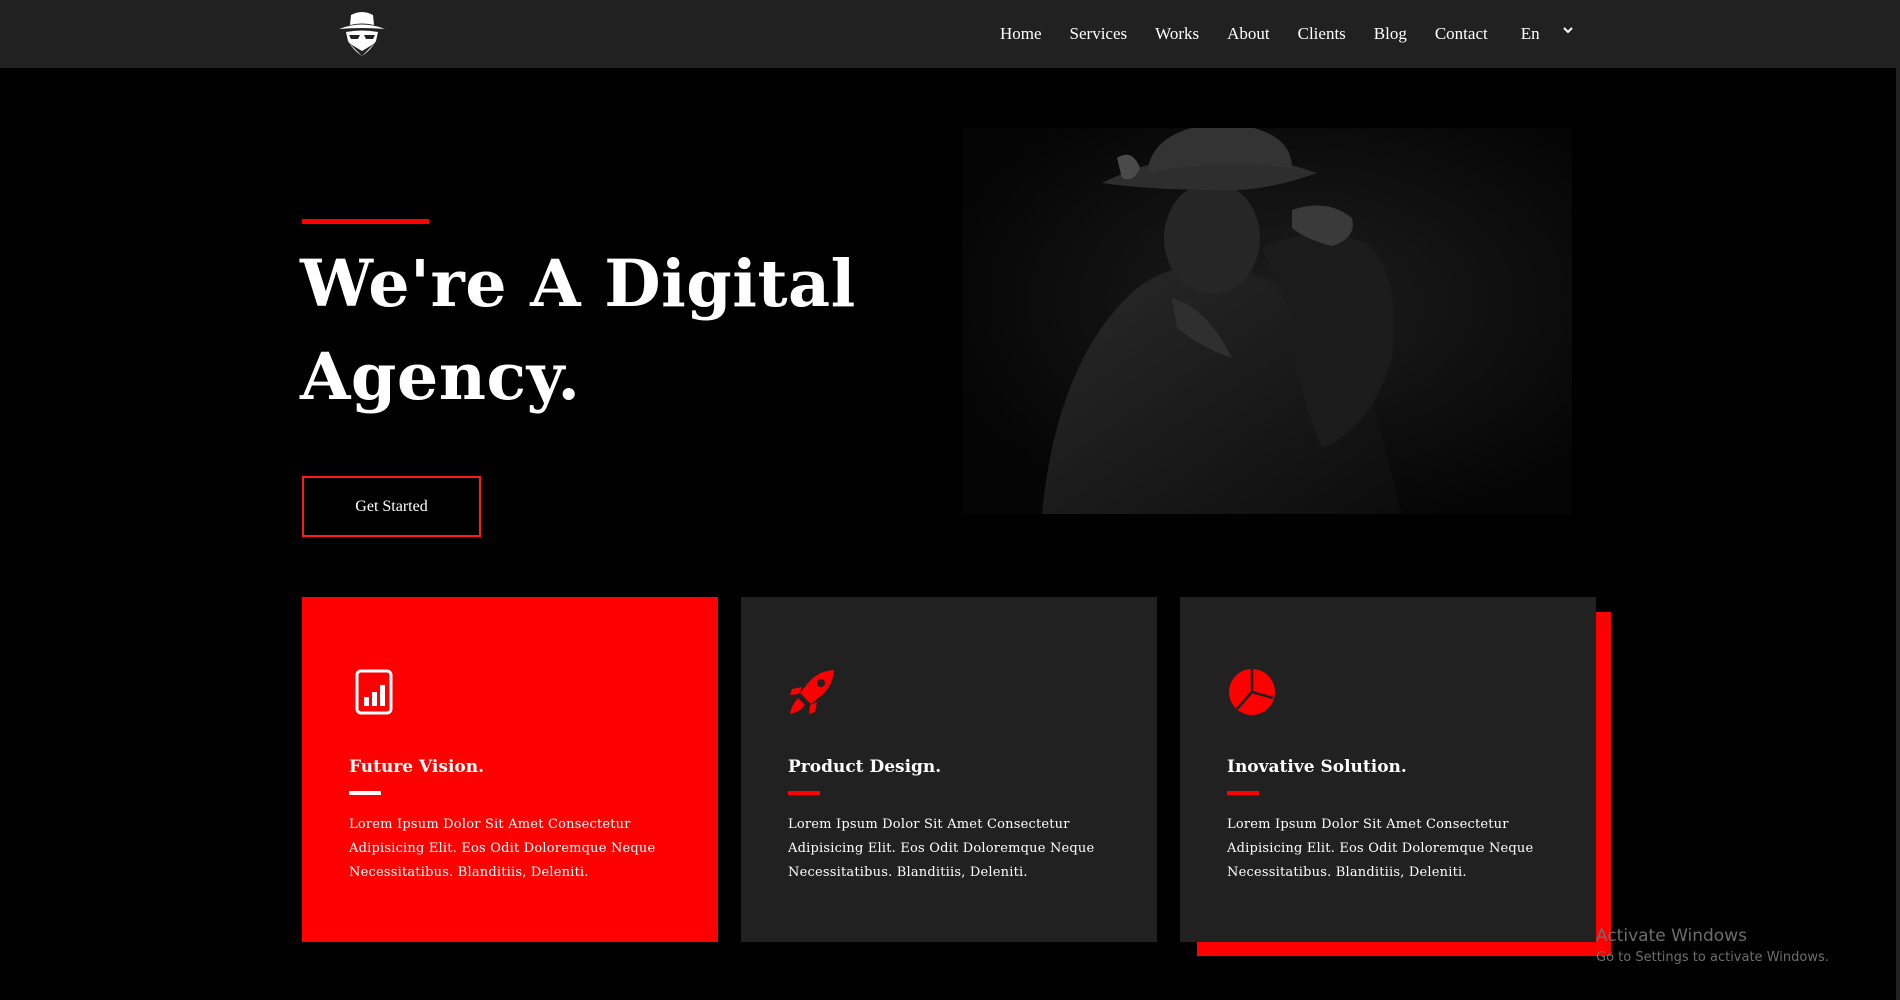  Describe the element at coordinates (391, 506) in the screenshot. I see `get-started-button: Get Started` at that location.